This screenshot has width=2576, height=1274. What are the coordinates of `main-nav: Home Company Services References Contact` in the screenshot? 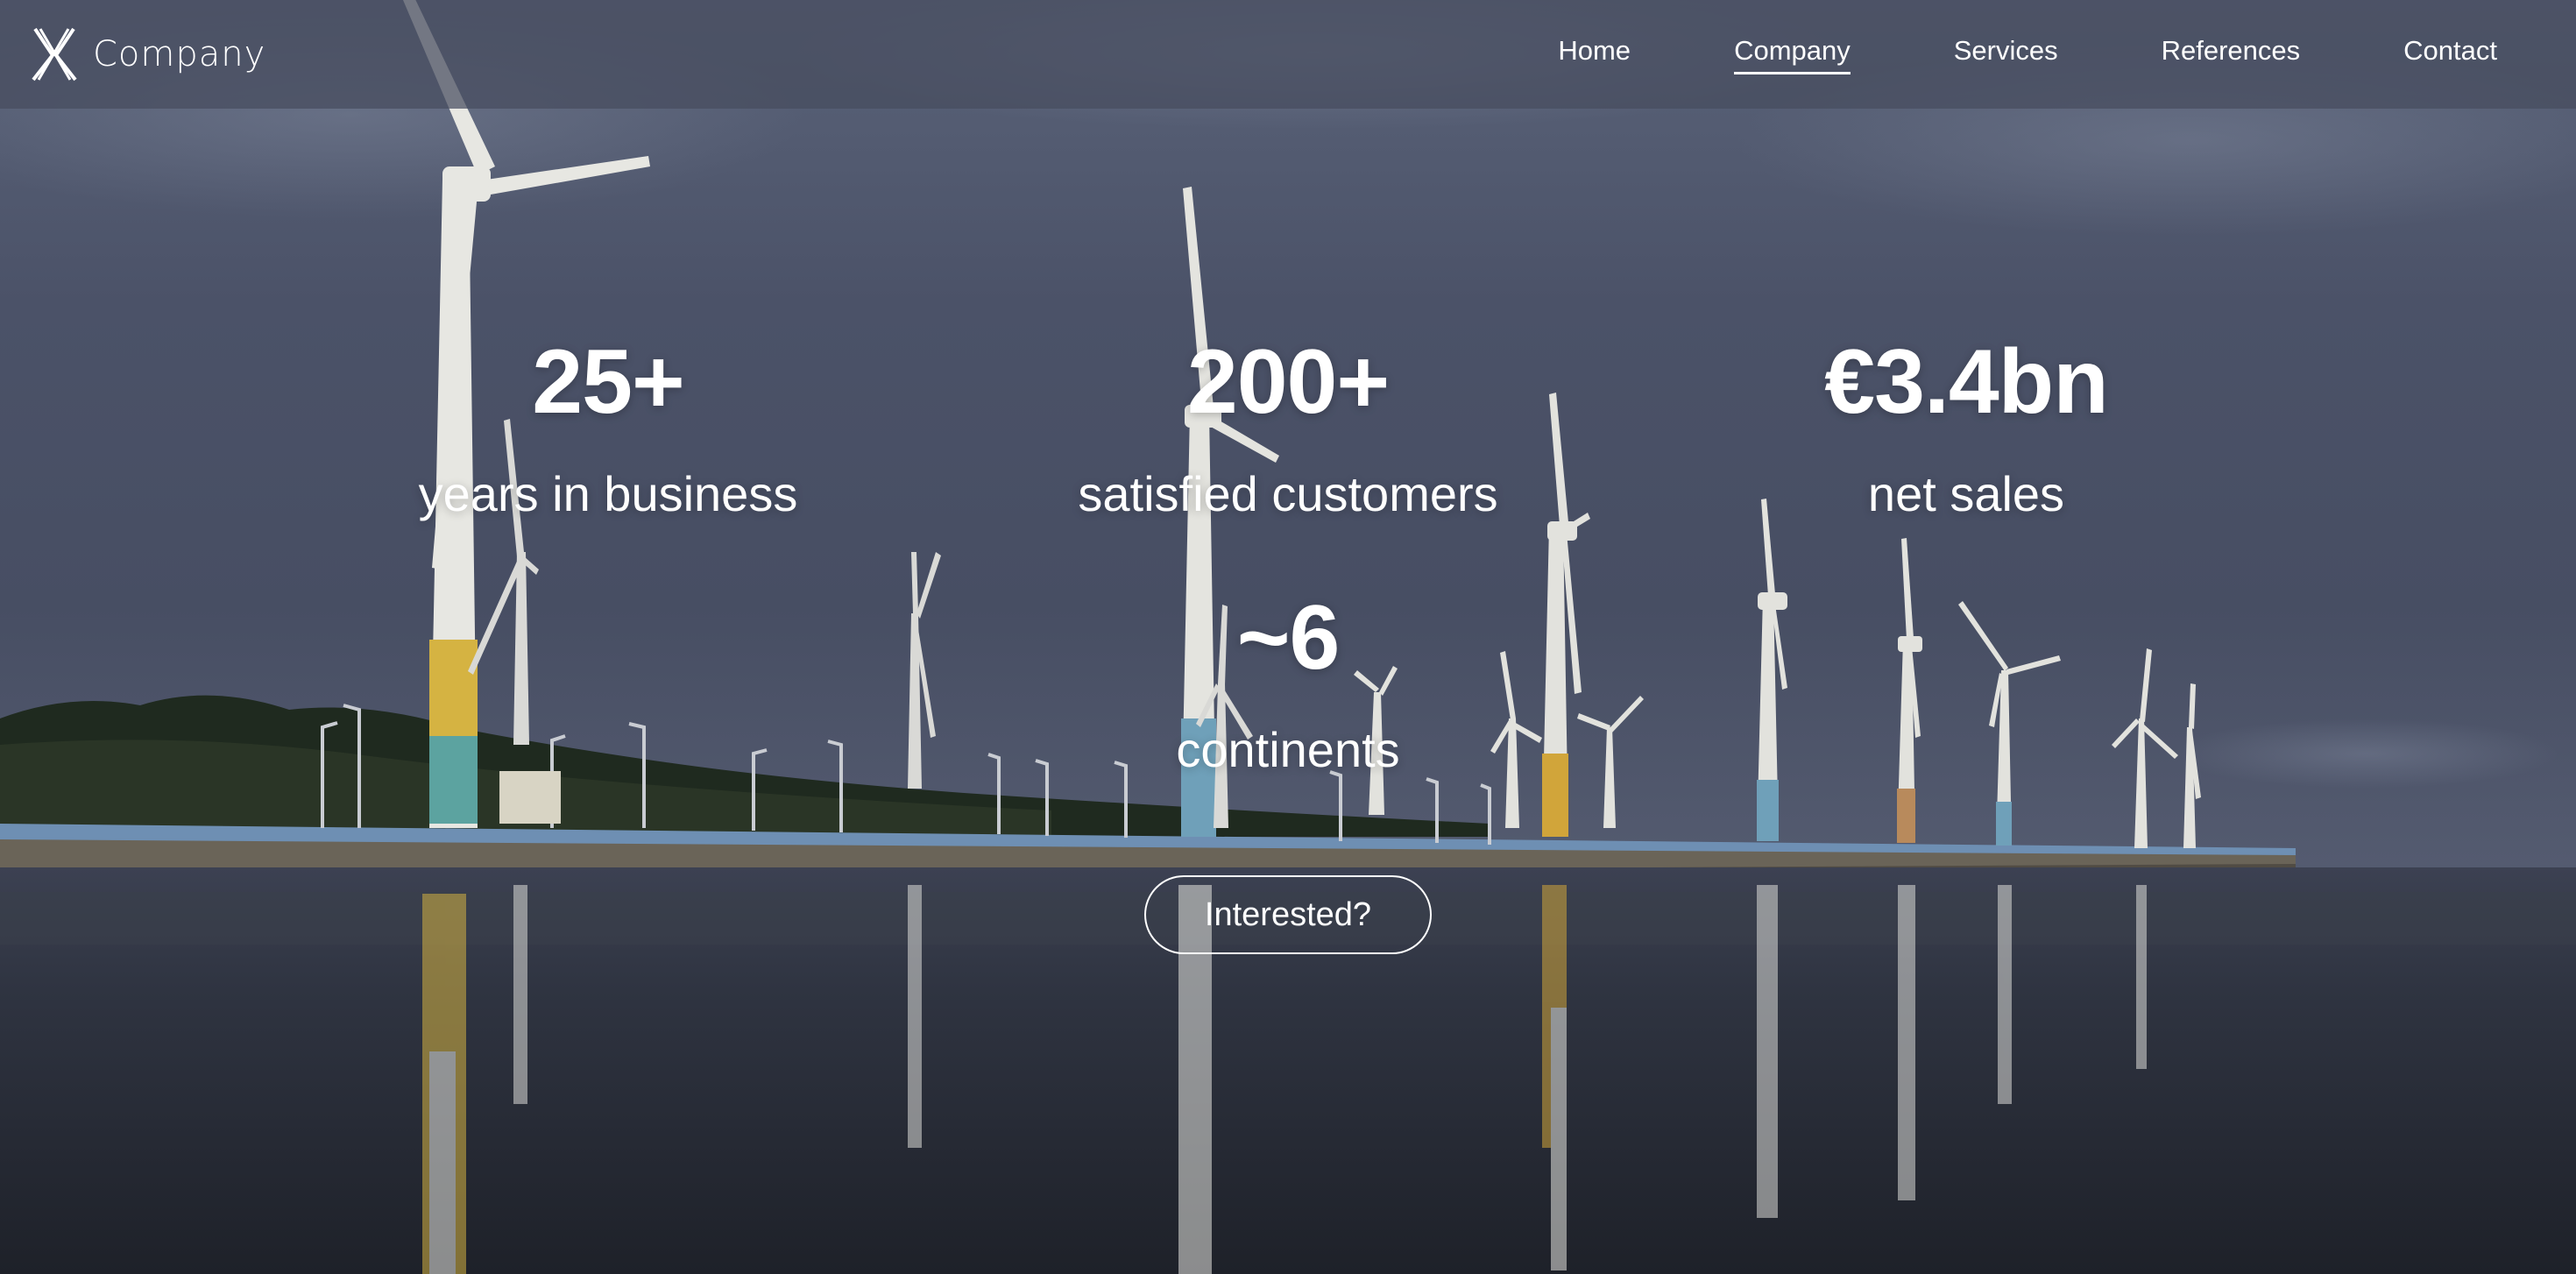 It's located at (1975, 54).